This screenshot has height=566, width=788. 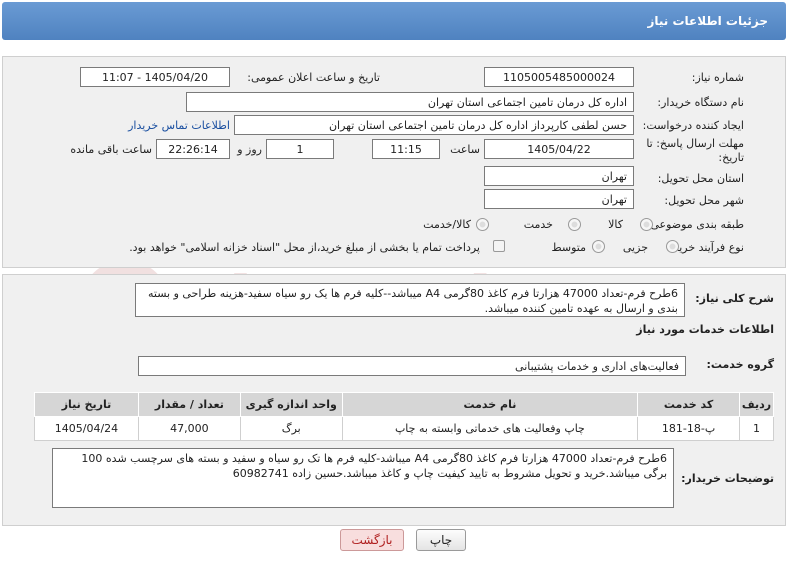 I want to click on treasury-payment-checkbox, so click(x=499, y=246).